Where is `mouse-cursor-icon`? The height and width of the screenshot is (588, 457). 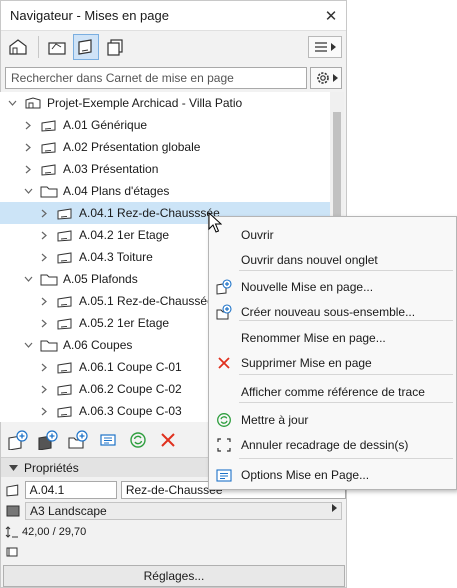
mouse-cursor-icon is located at coordinates (215, 222).